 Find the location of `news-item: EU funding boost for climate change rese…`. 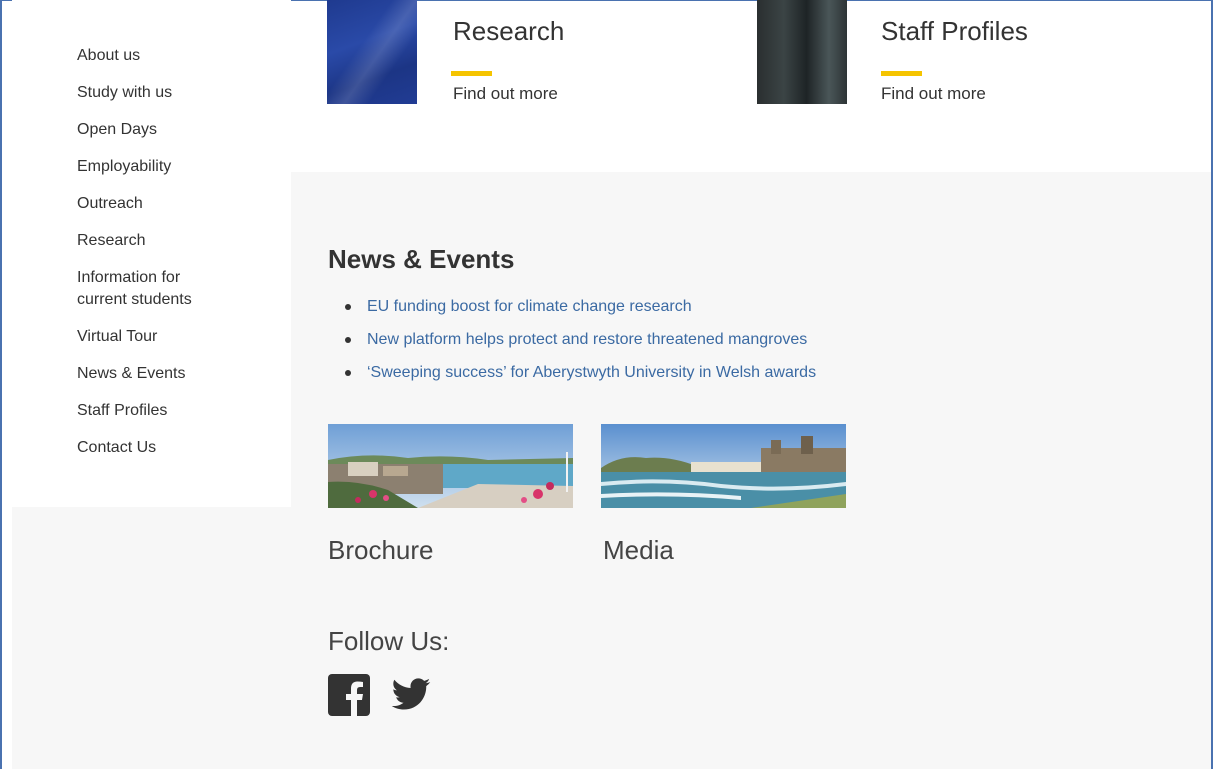

news-item: EU funding boost for climate change rese… is located at coordinates (580, 307).